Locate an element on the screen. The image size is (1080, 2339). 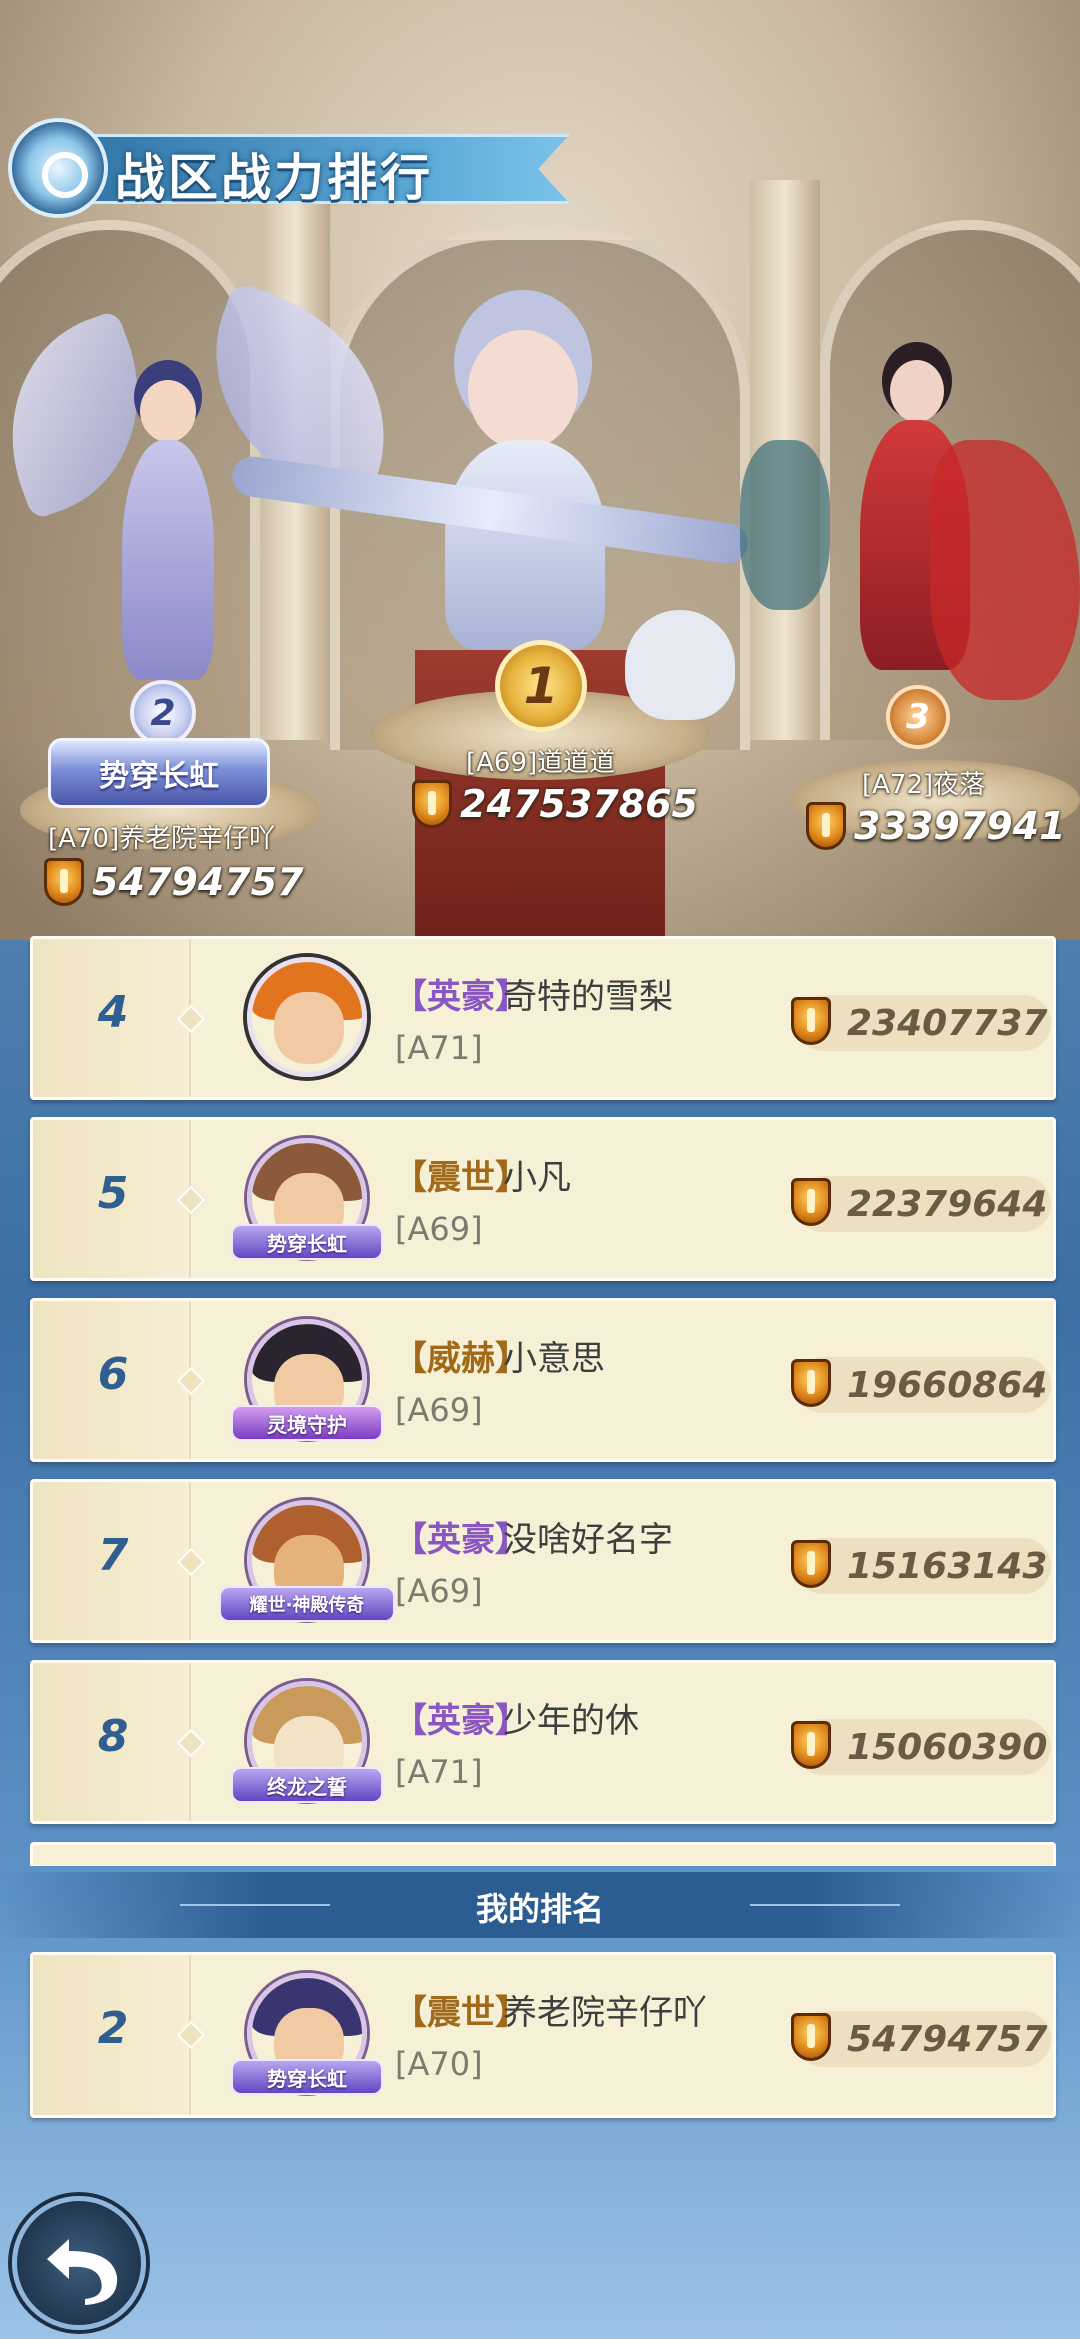
page-title: 战区战力排行 is located at coordinates (274, 178).